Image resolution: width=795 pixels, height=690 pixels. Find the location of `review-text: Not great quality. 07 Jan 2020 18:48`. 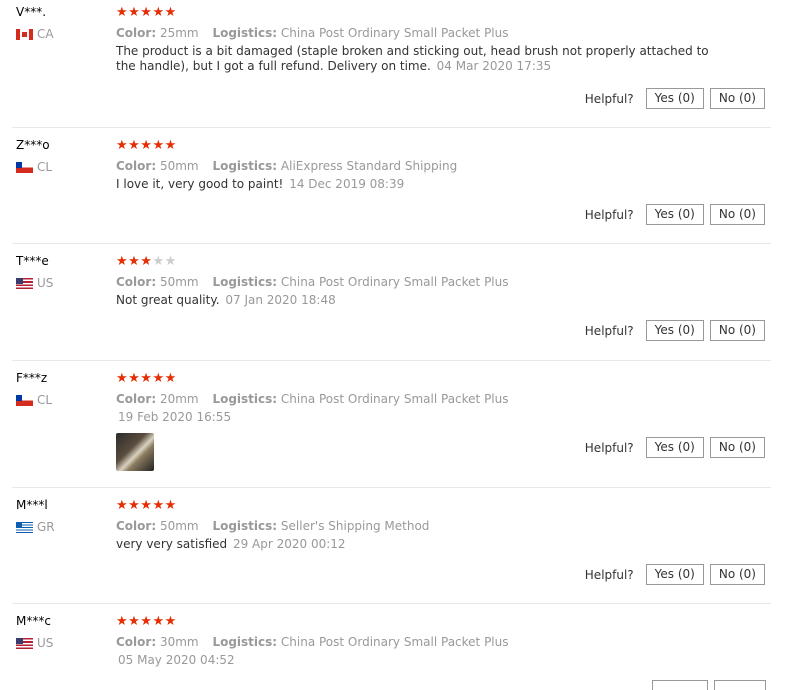

review-text: Not great quality. 07 Jan 2020 18:48 is located at coordinates (416, 300).